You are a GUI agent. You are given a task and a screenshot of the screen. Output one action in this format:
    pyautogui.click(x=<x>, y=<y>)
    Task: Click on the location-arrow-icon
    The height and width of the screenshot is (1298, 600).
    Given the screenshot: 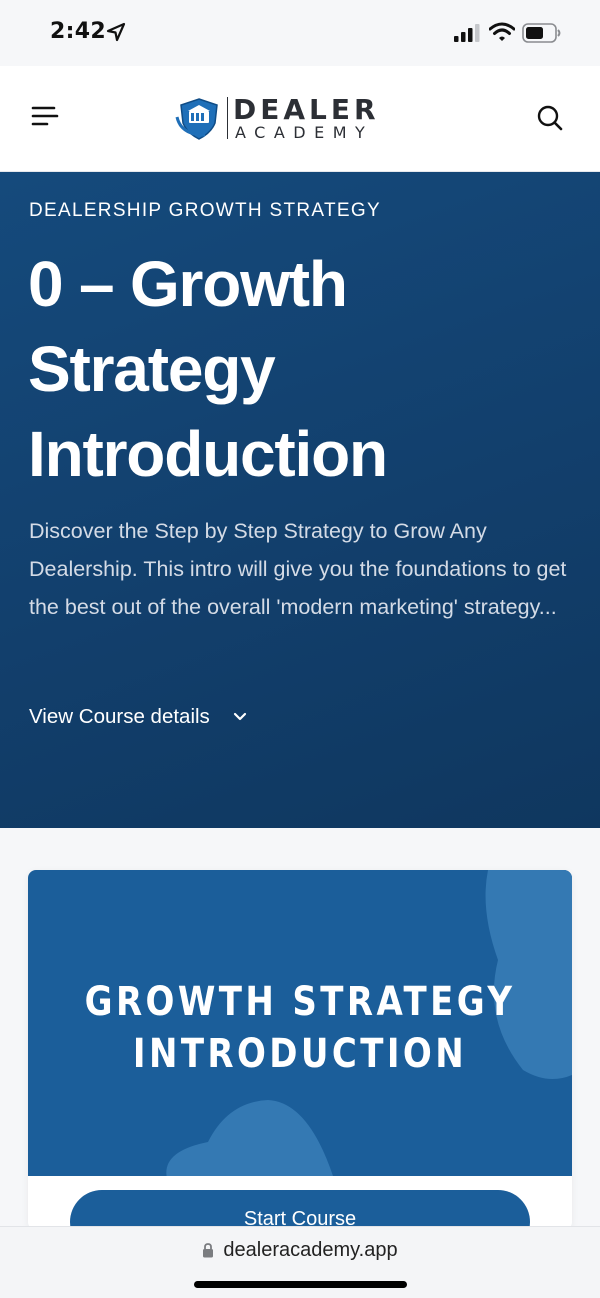 What is the action you would take?
    pyautogui.click(x=116, y=32)
    